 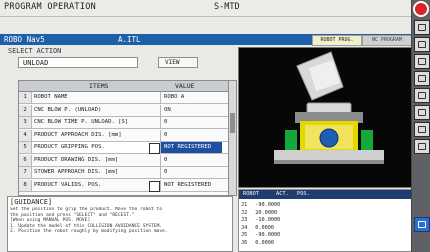 What do you see at coordinates (244, 227) in the screenshot?
I see `axis-label: J4` at bounding box center [244, 227].